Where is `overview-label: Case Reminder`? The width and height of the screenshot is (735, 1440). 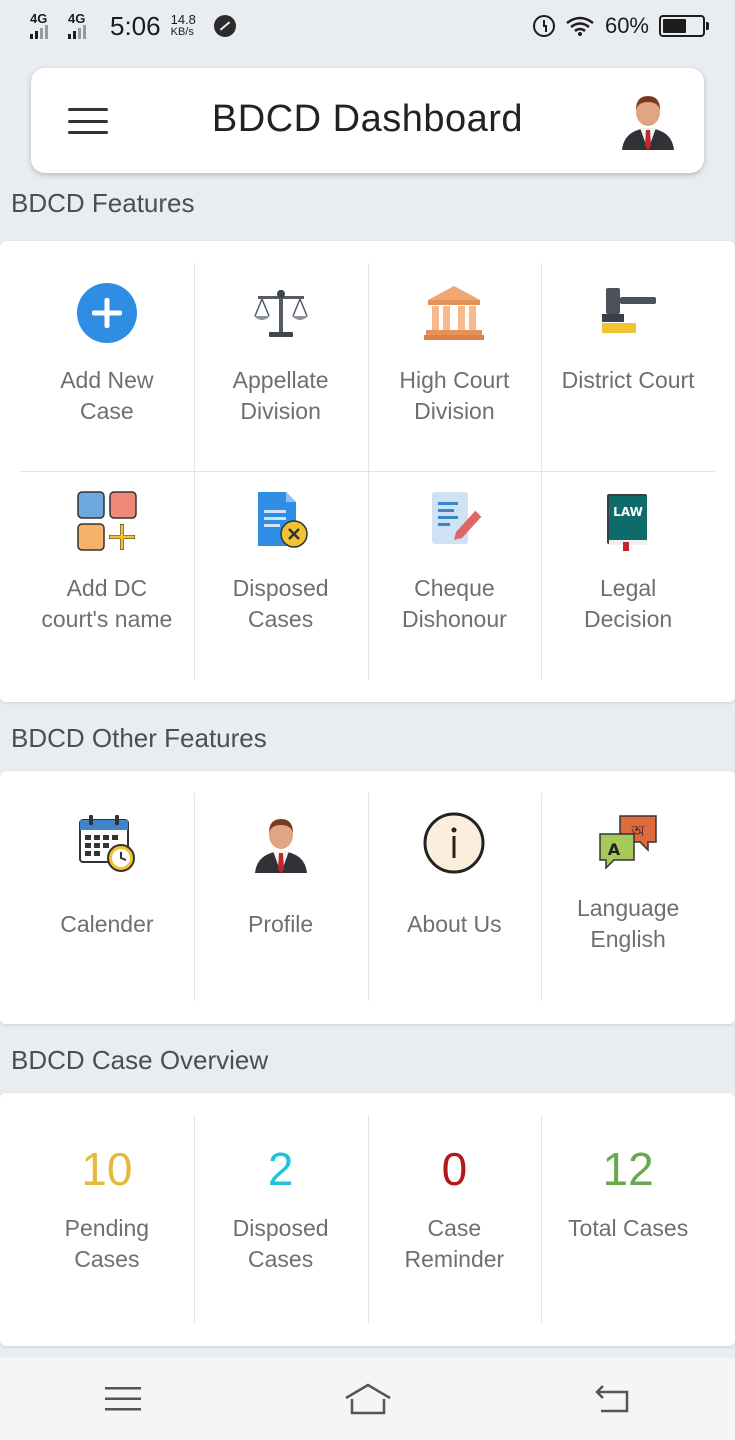
overview-label: Case Reminder is located at coordinates (454, 1243).